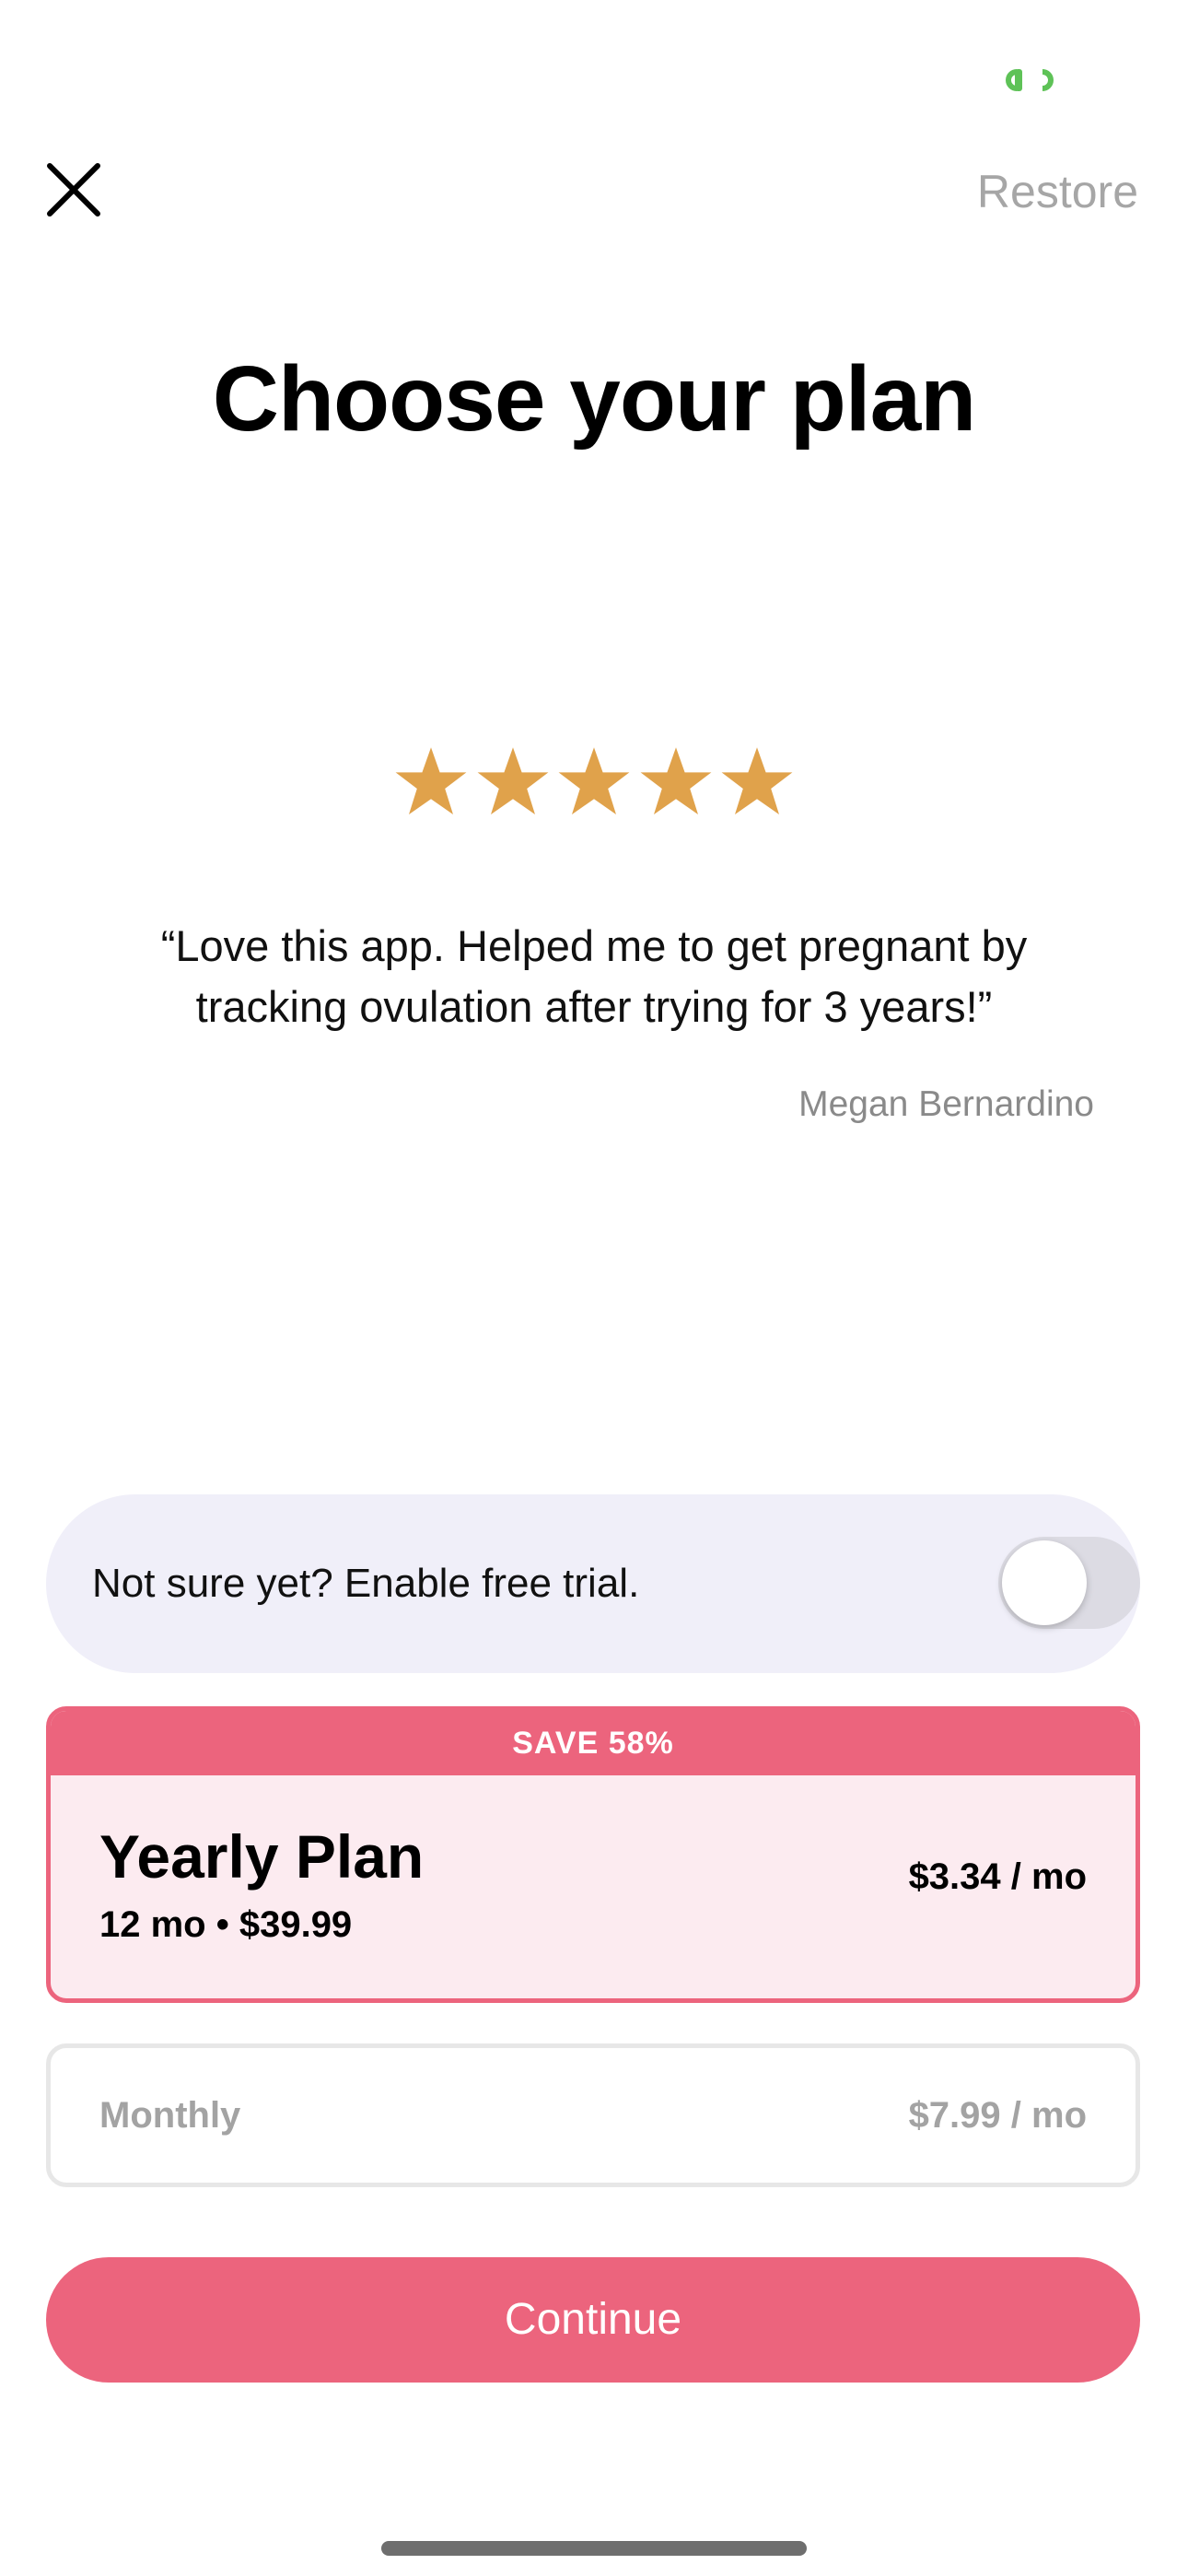 The image size is (1188, 2576). What do you see at coordinates (593, 1743) in the screenshot?
I see `save-badge: SAVE 58%` at bounding box center [593, 1743].